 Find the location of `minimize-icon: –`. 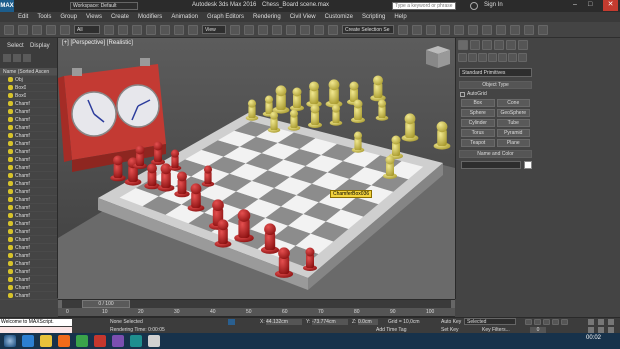

minimize-icon: – is located at coordinates (575, 4).